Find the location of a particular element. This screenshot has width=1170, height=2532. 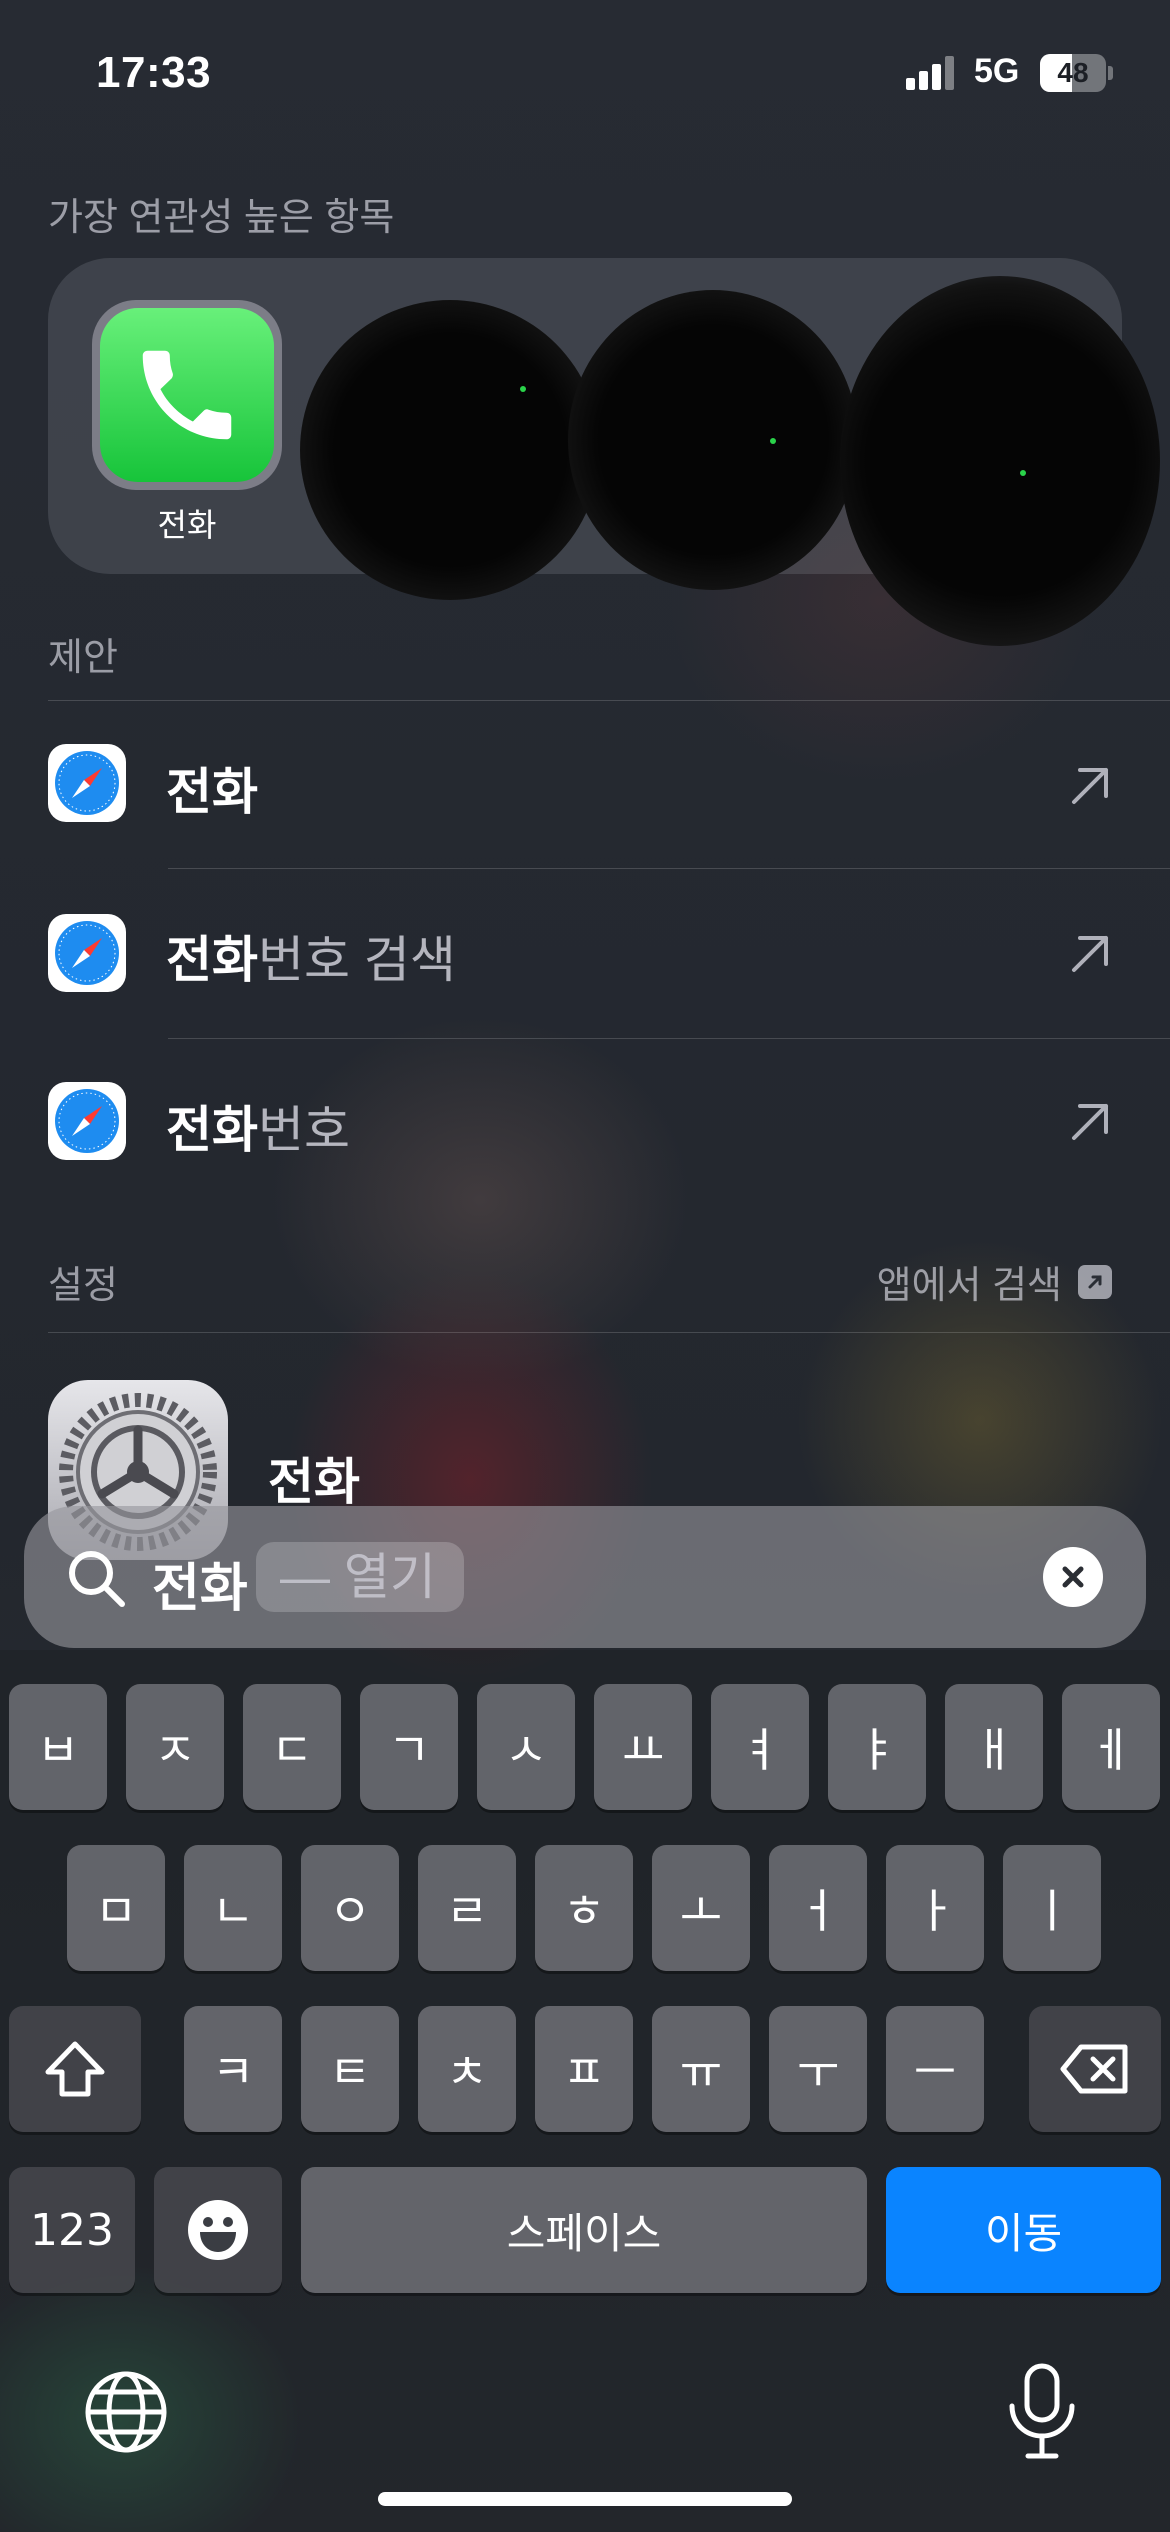

delete-key is located at coordinates (1095, 2069).